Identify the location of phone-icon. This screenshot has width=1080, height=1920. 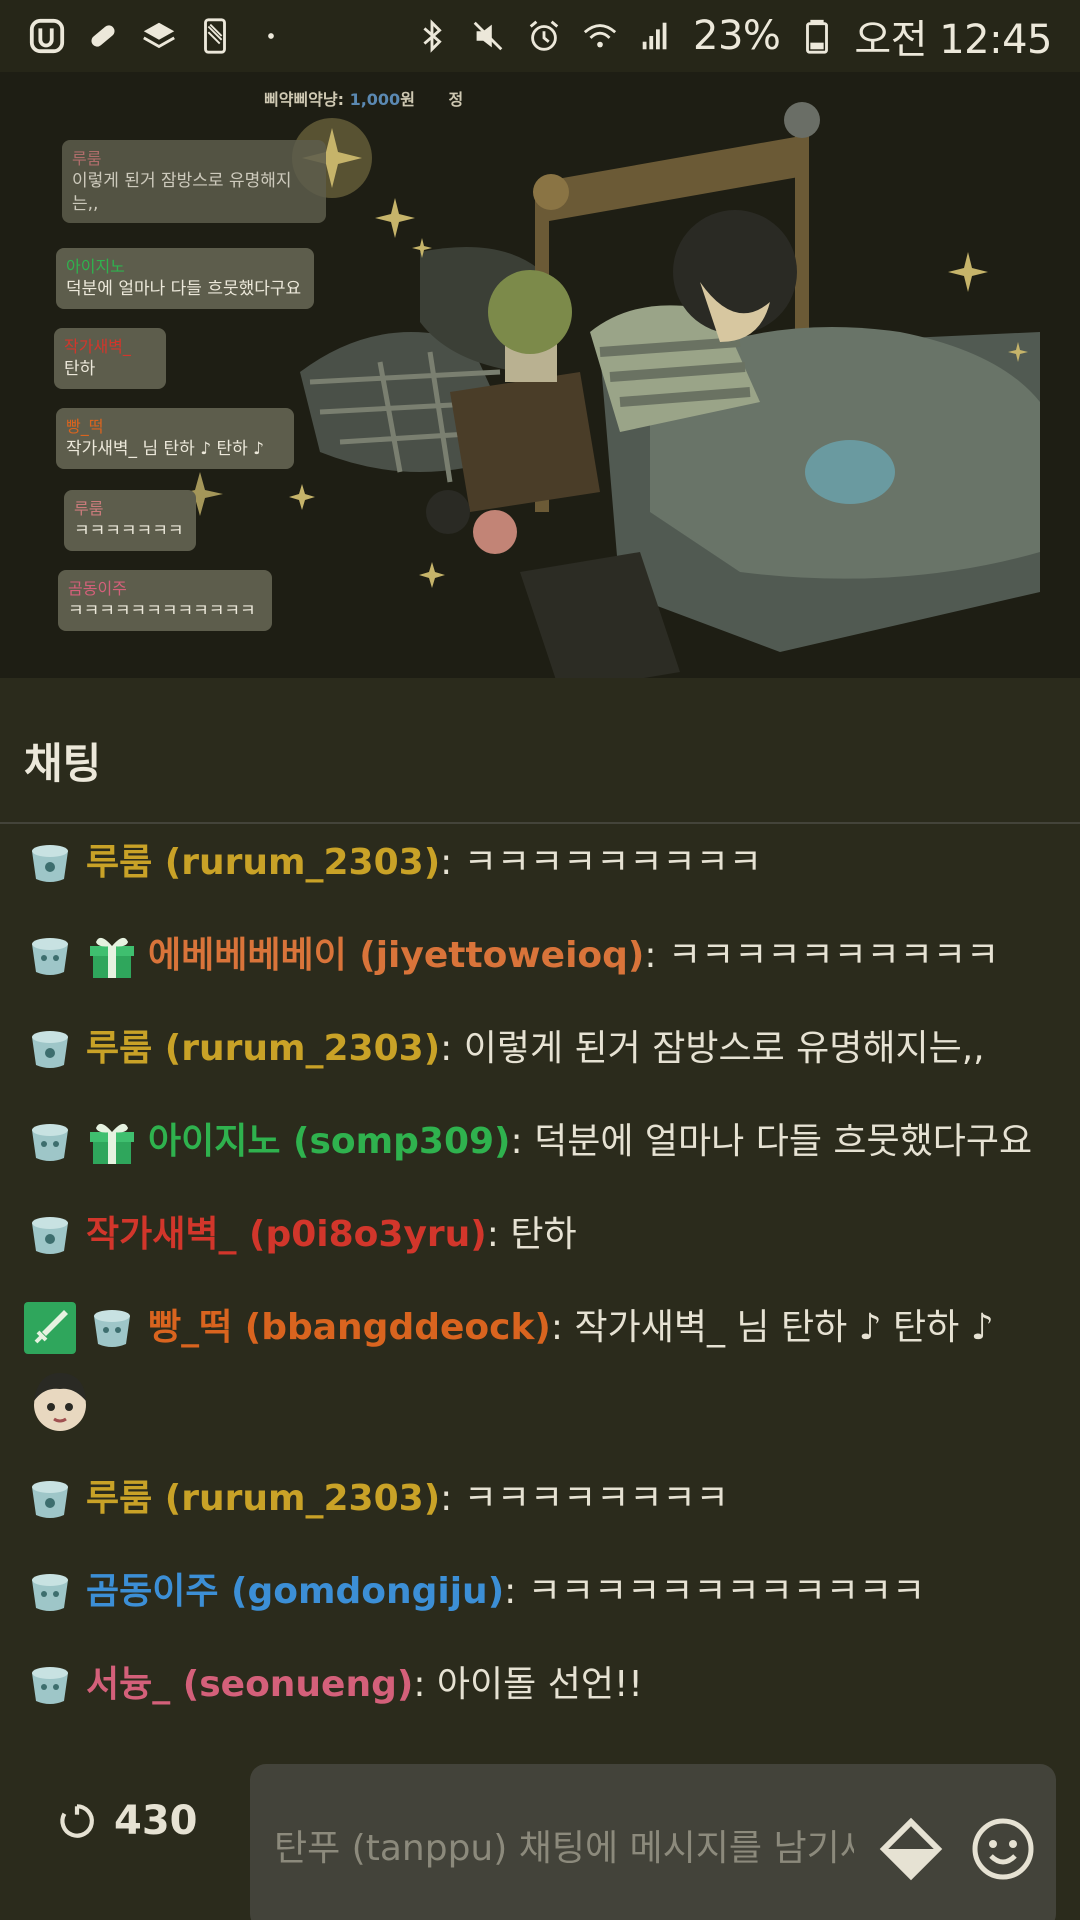
(215, 36).